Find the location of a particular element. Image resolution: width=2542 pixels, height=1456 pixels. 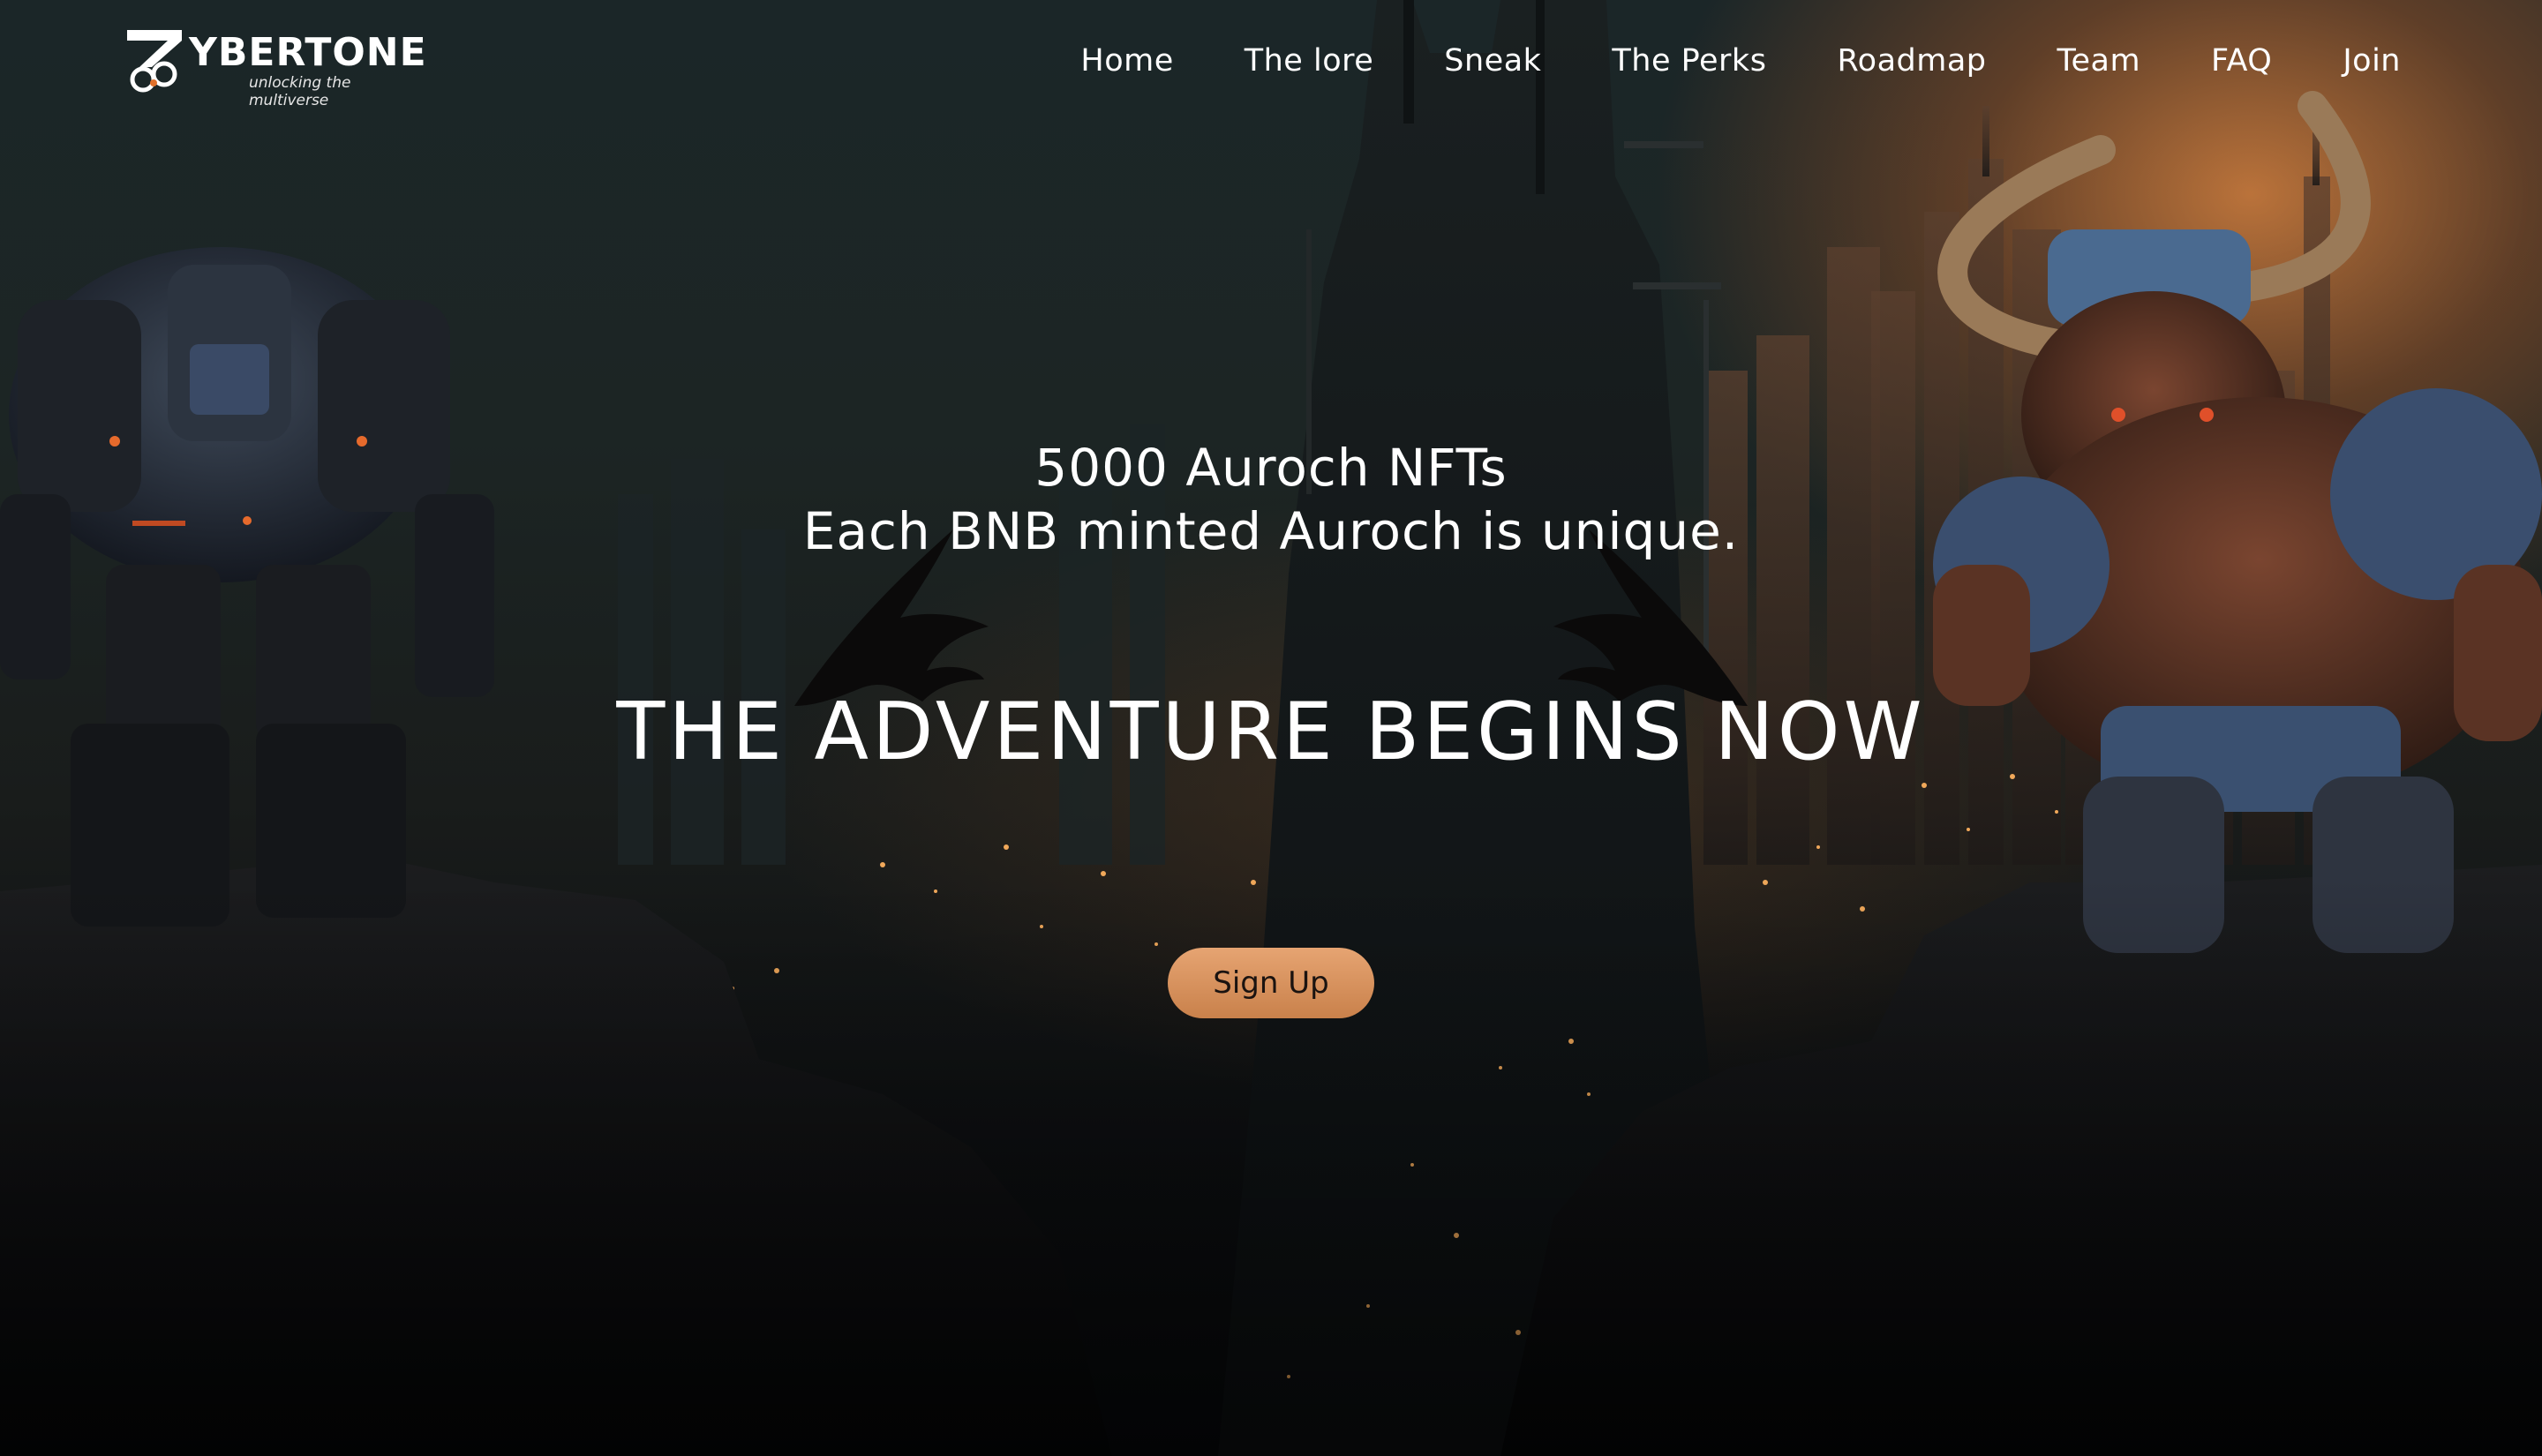

brand-name: YBERTONE is located at coordinates (308, 52).